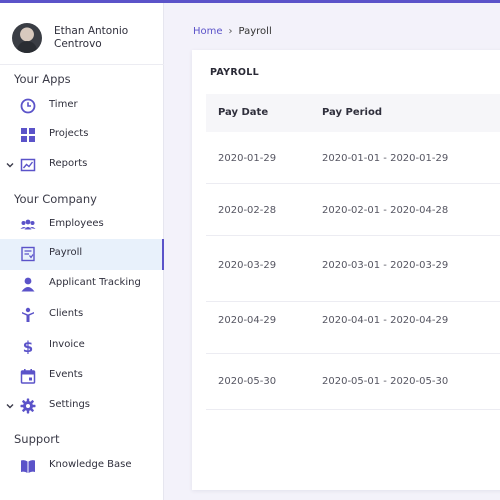  Describe the element at coordinates (90, 464) in the screenshot. I see `sidebar-item-label: Knowledge Base` at that location.